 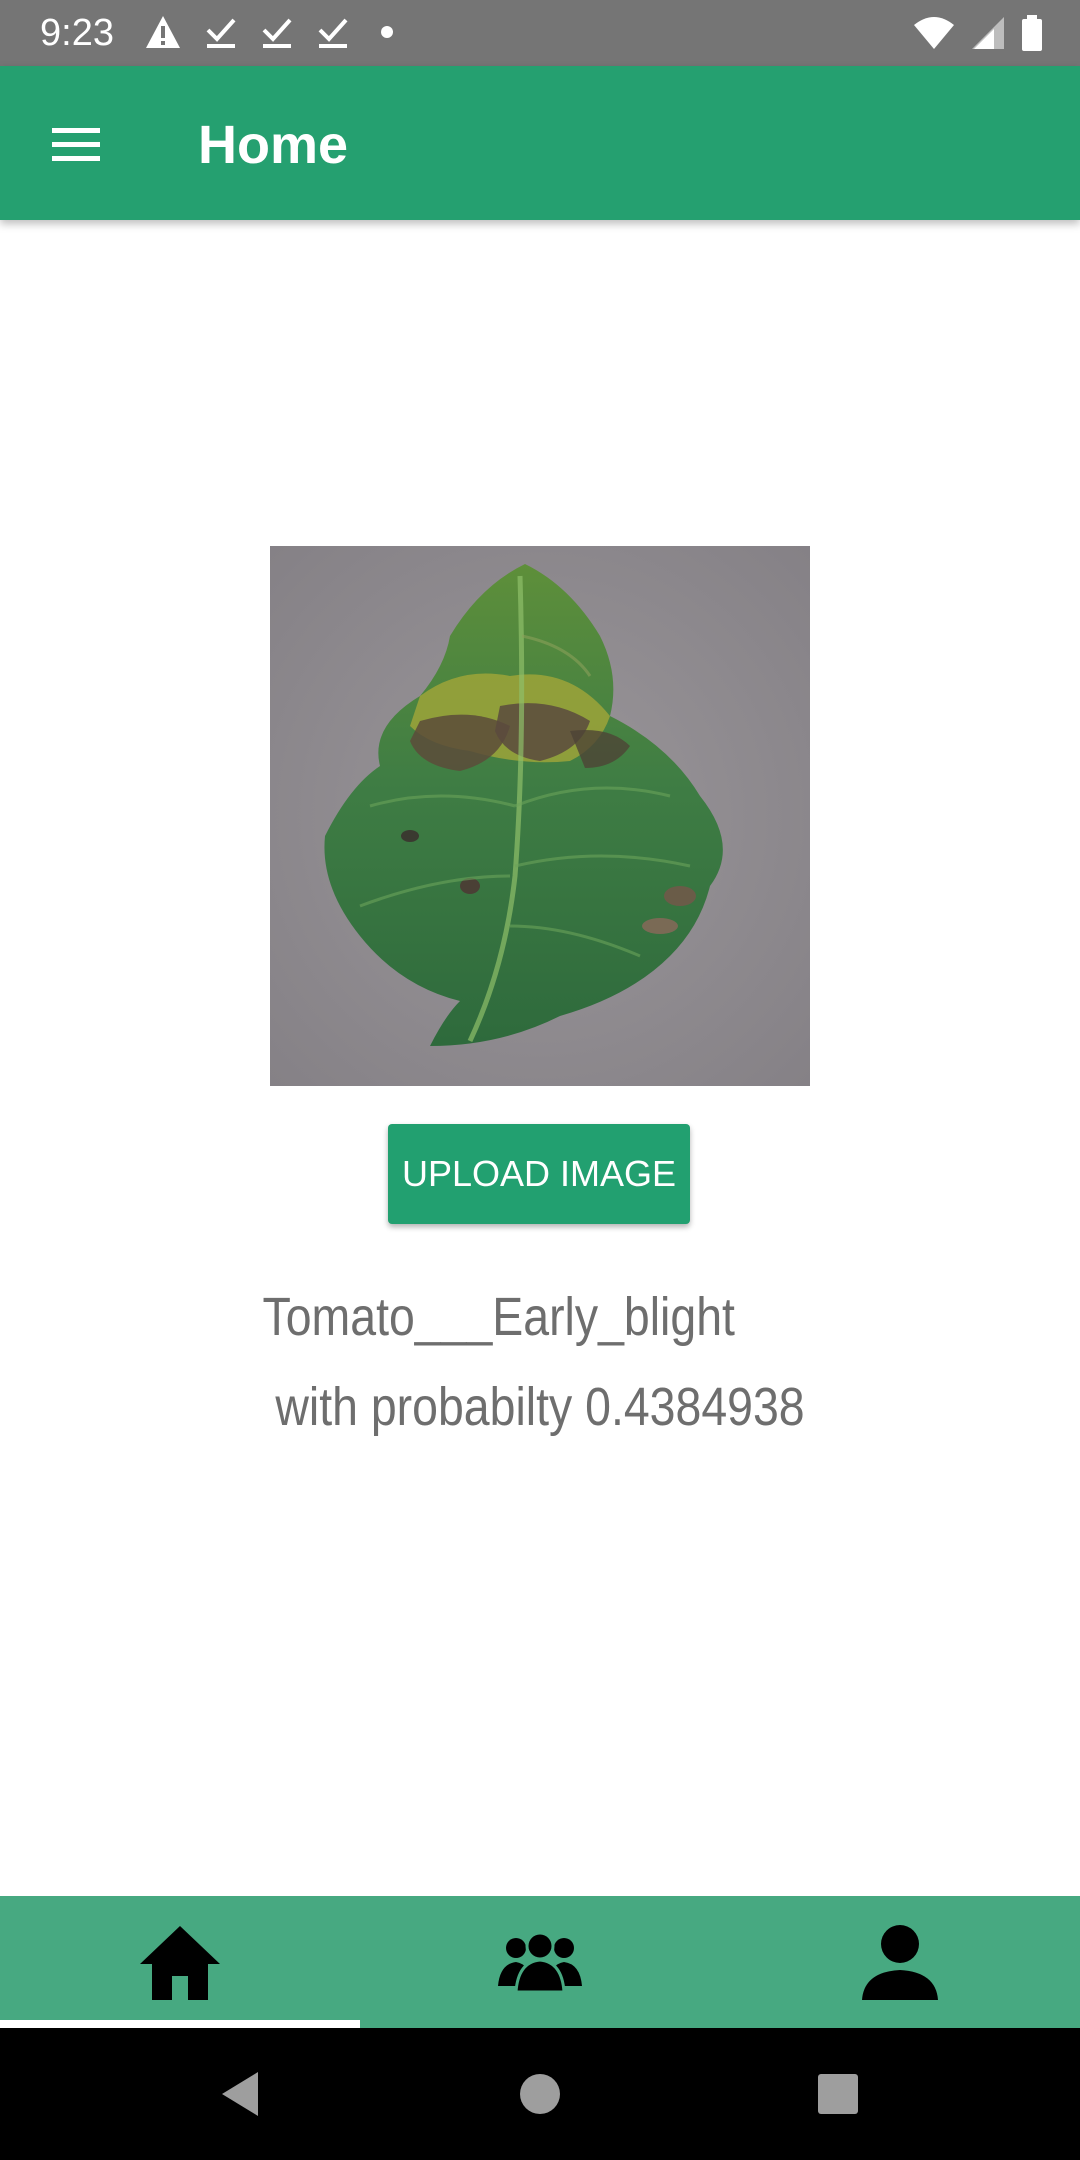 I want to click on app-bar: Home, so click(x=540, y=143).